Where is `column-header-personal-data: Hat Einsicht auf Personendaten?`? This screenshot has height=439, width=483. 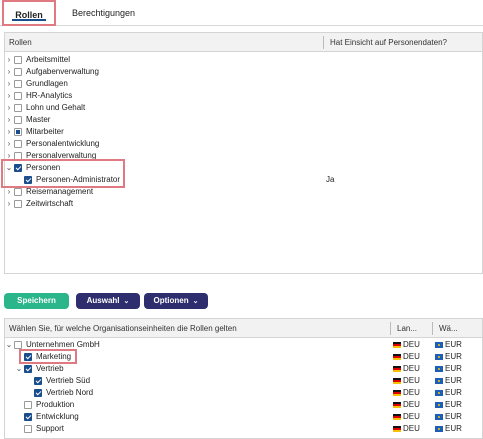 column-header-personal-data: Hat Einsicht auf Personendaten? is located at coordinates (388, 42).